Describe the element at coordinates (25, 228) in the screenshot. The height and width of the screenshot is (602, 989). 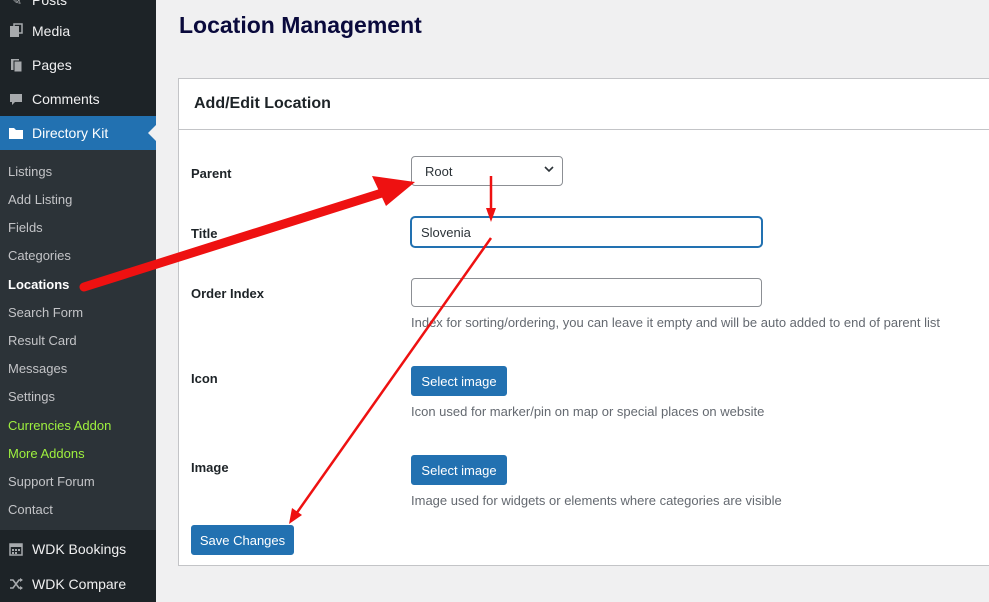
I see `submenu-item-fields: Fields` at that location.